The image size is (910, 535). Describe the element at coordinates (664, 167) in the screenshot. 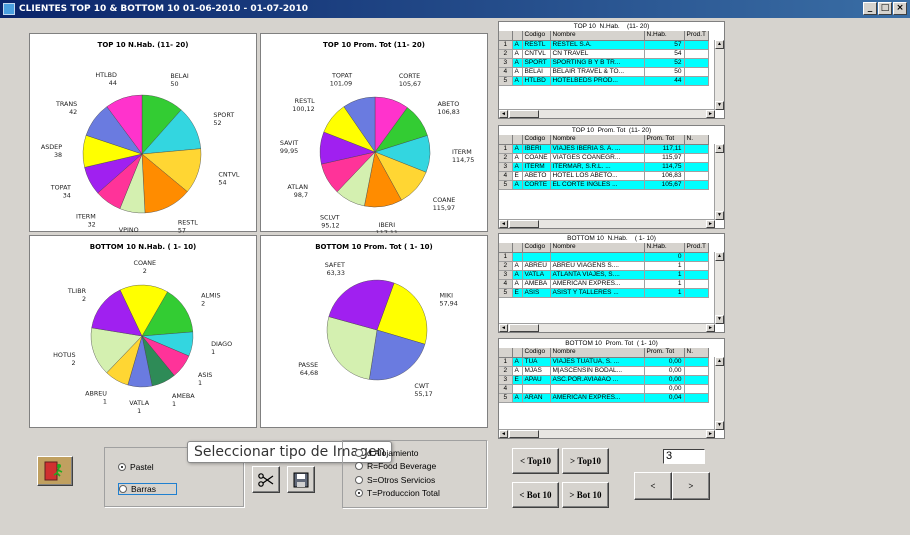

I see `cell-val: 114,75` at that location.